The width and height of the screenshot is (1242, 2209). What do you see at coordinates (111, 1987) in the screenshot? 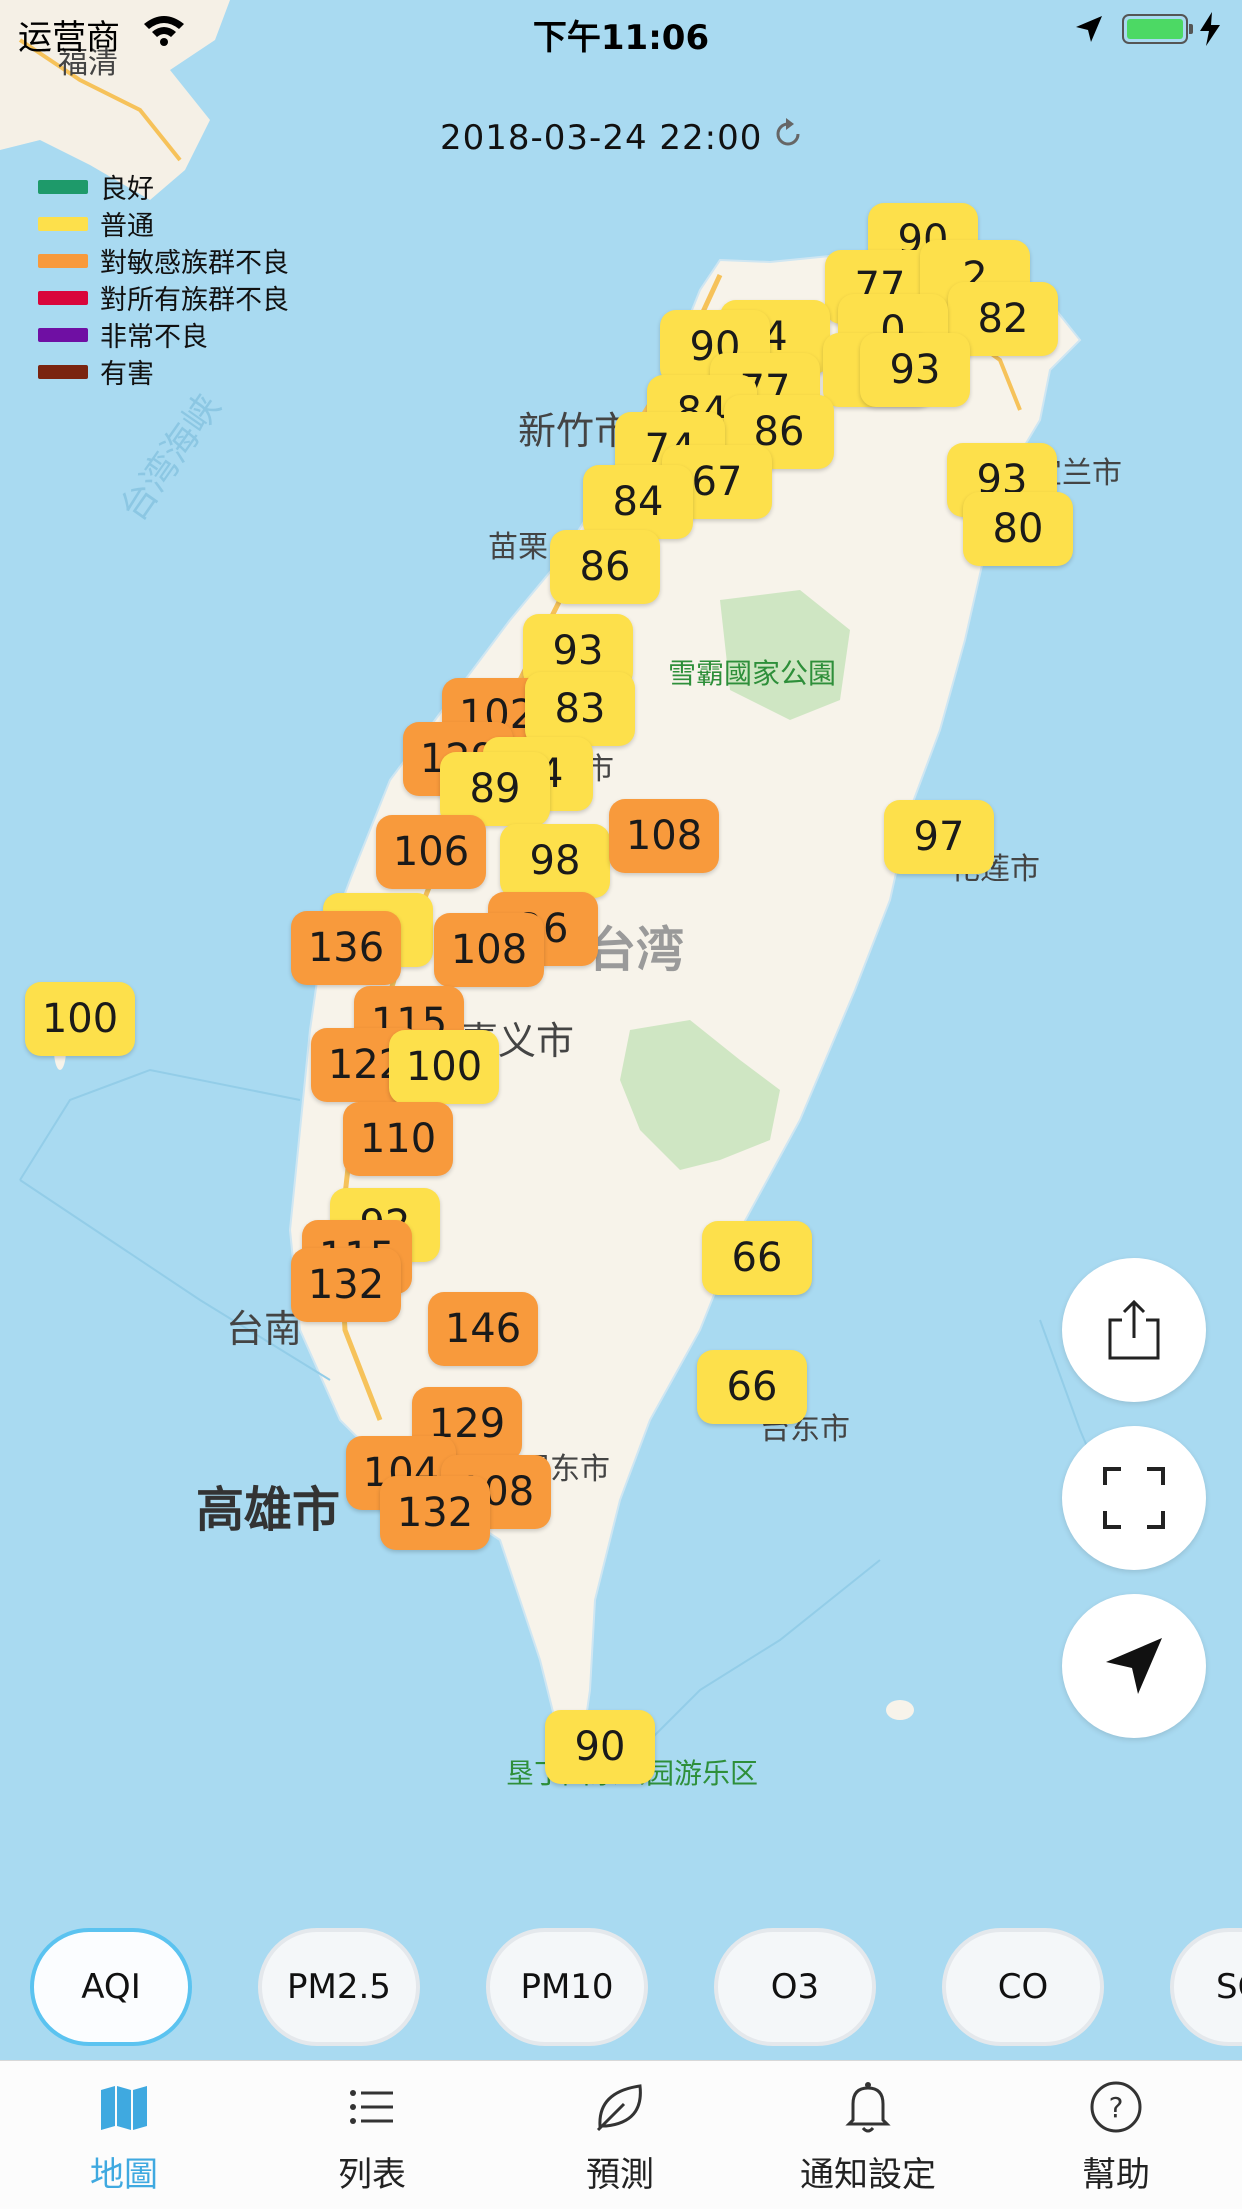
I see `pollutant-pill-aqi: AQI` at bounding box center [111, 1987].